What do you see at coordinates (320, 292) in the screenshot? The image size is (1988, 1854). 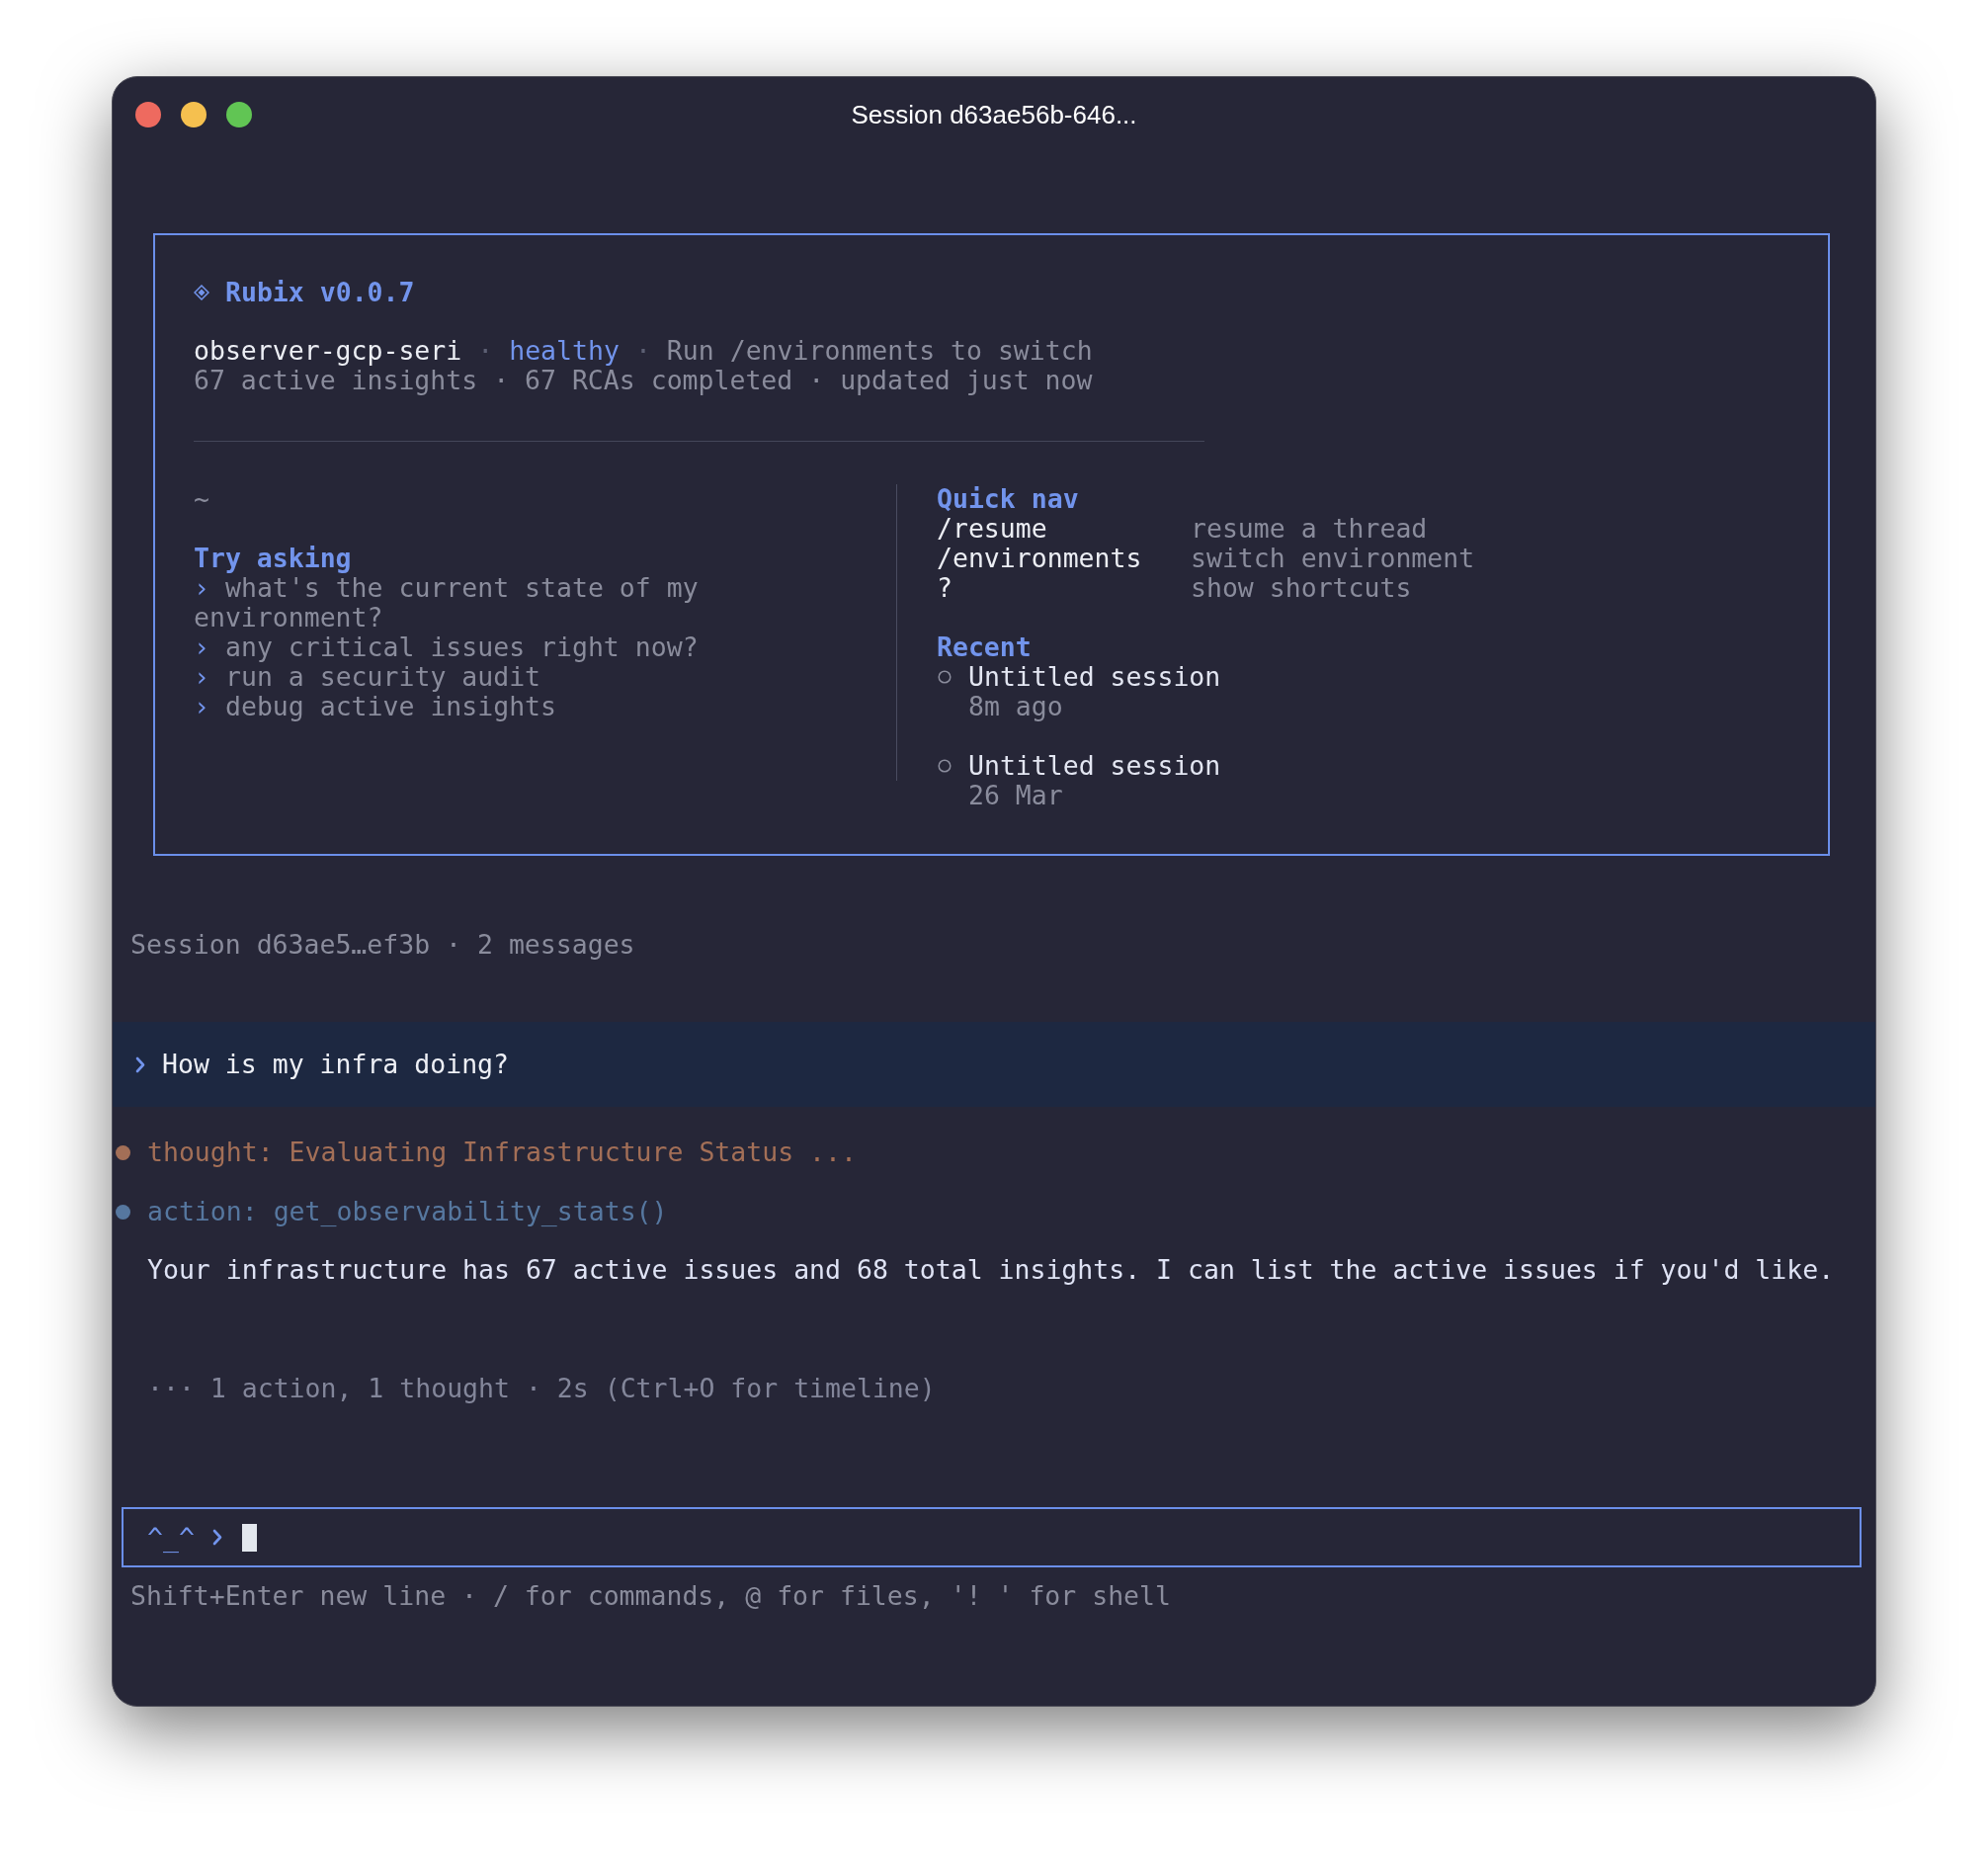 I see `app-version: Rubix v0.0.7` at bounding box center [320, 292].